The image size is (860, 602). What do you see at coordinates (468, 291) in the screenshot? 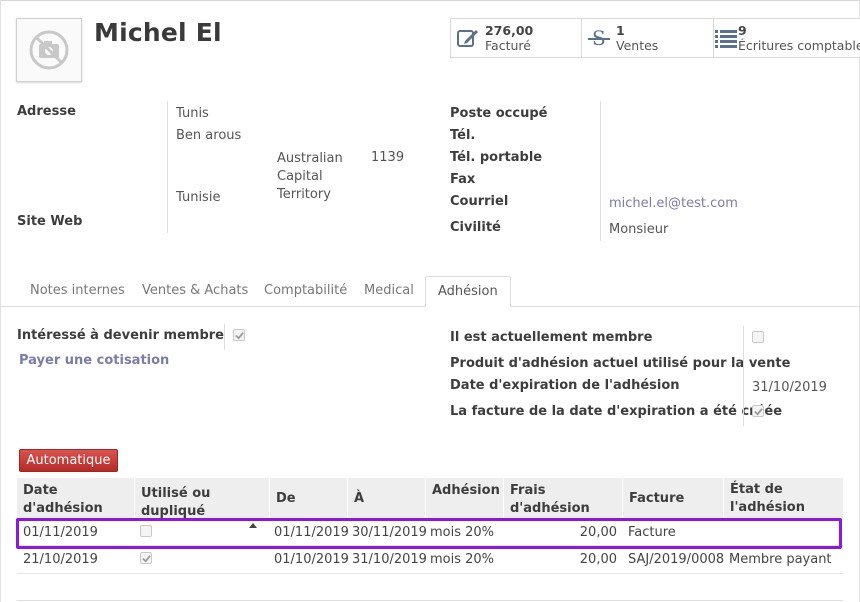
I see `tab-adhesion: Adhésion` at bounding box center [468, 291].